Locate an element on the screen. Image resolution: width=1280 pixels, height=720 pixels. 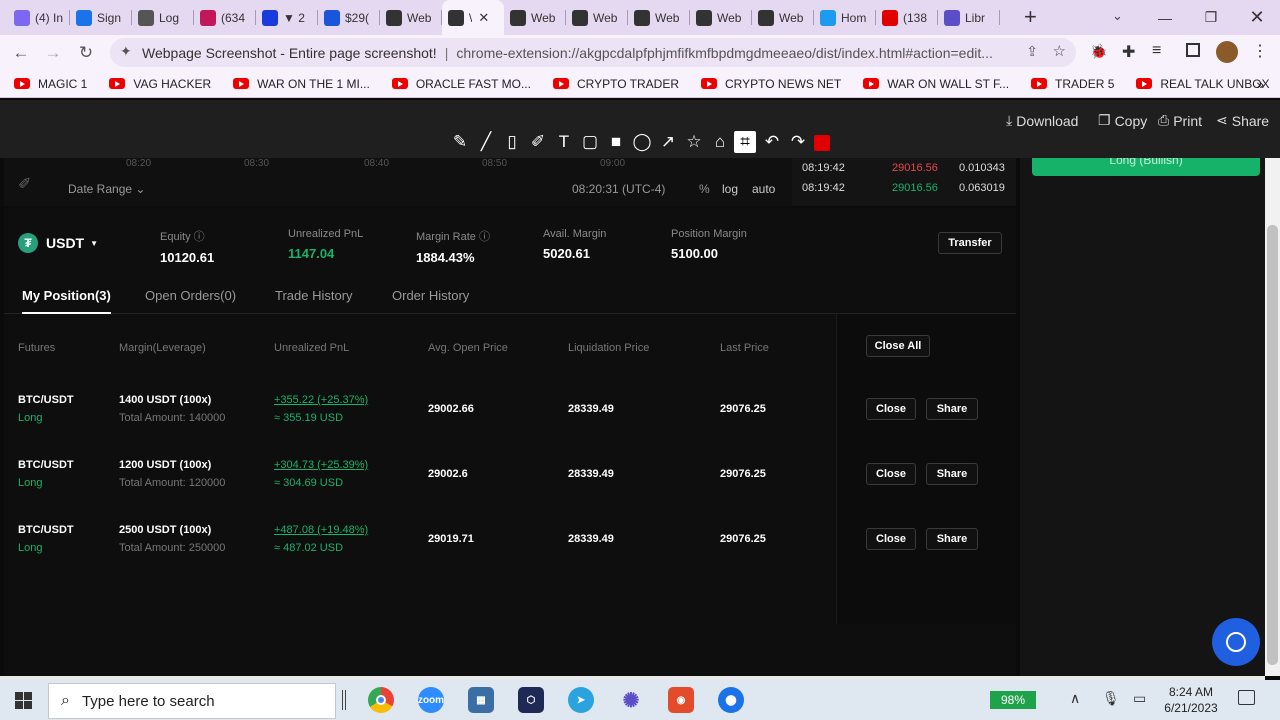
tab-open-orders: Open Orders(0) is located at coordinates (190, 295).